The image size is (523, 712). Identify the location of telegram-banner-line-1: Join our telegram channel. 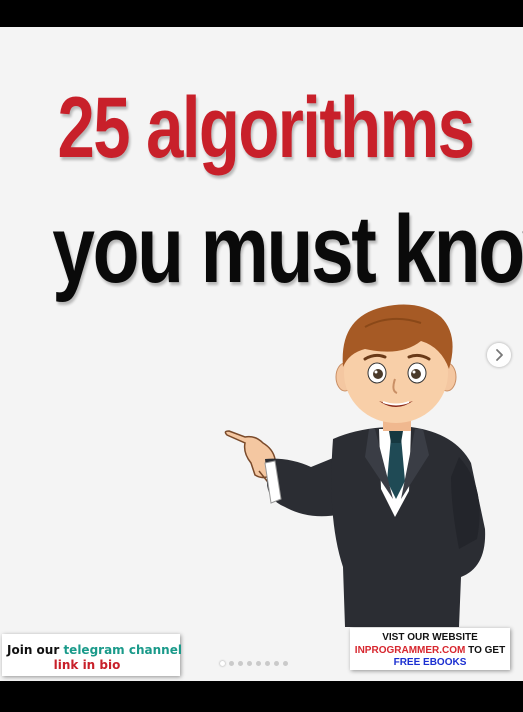
(94, 650).